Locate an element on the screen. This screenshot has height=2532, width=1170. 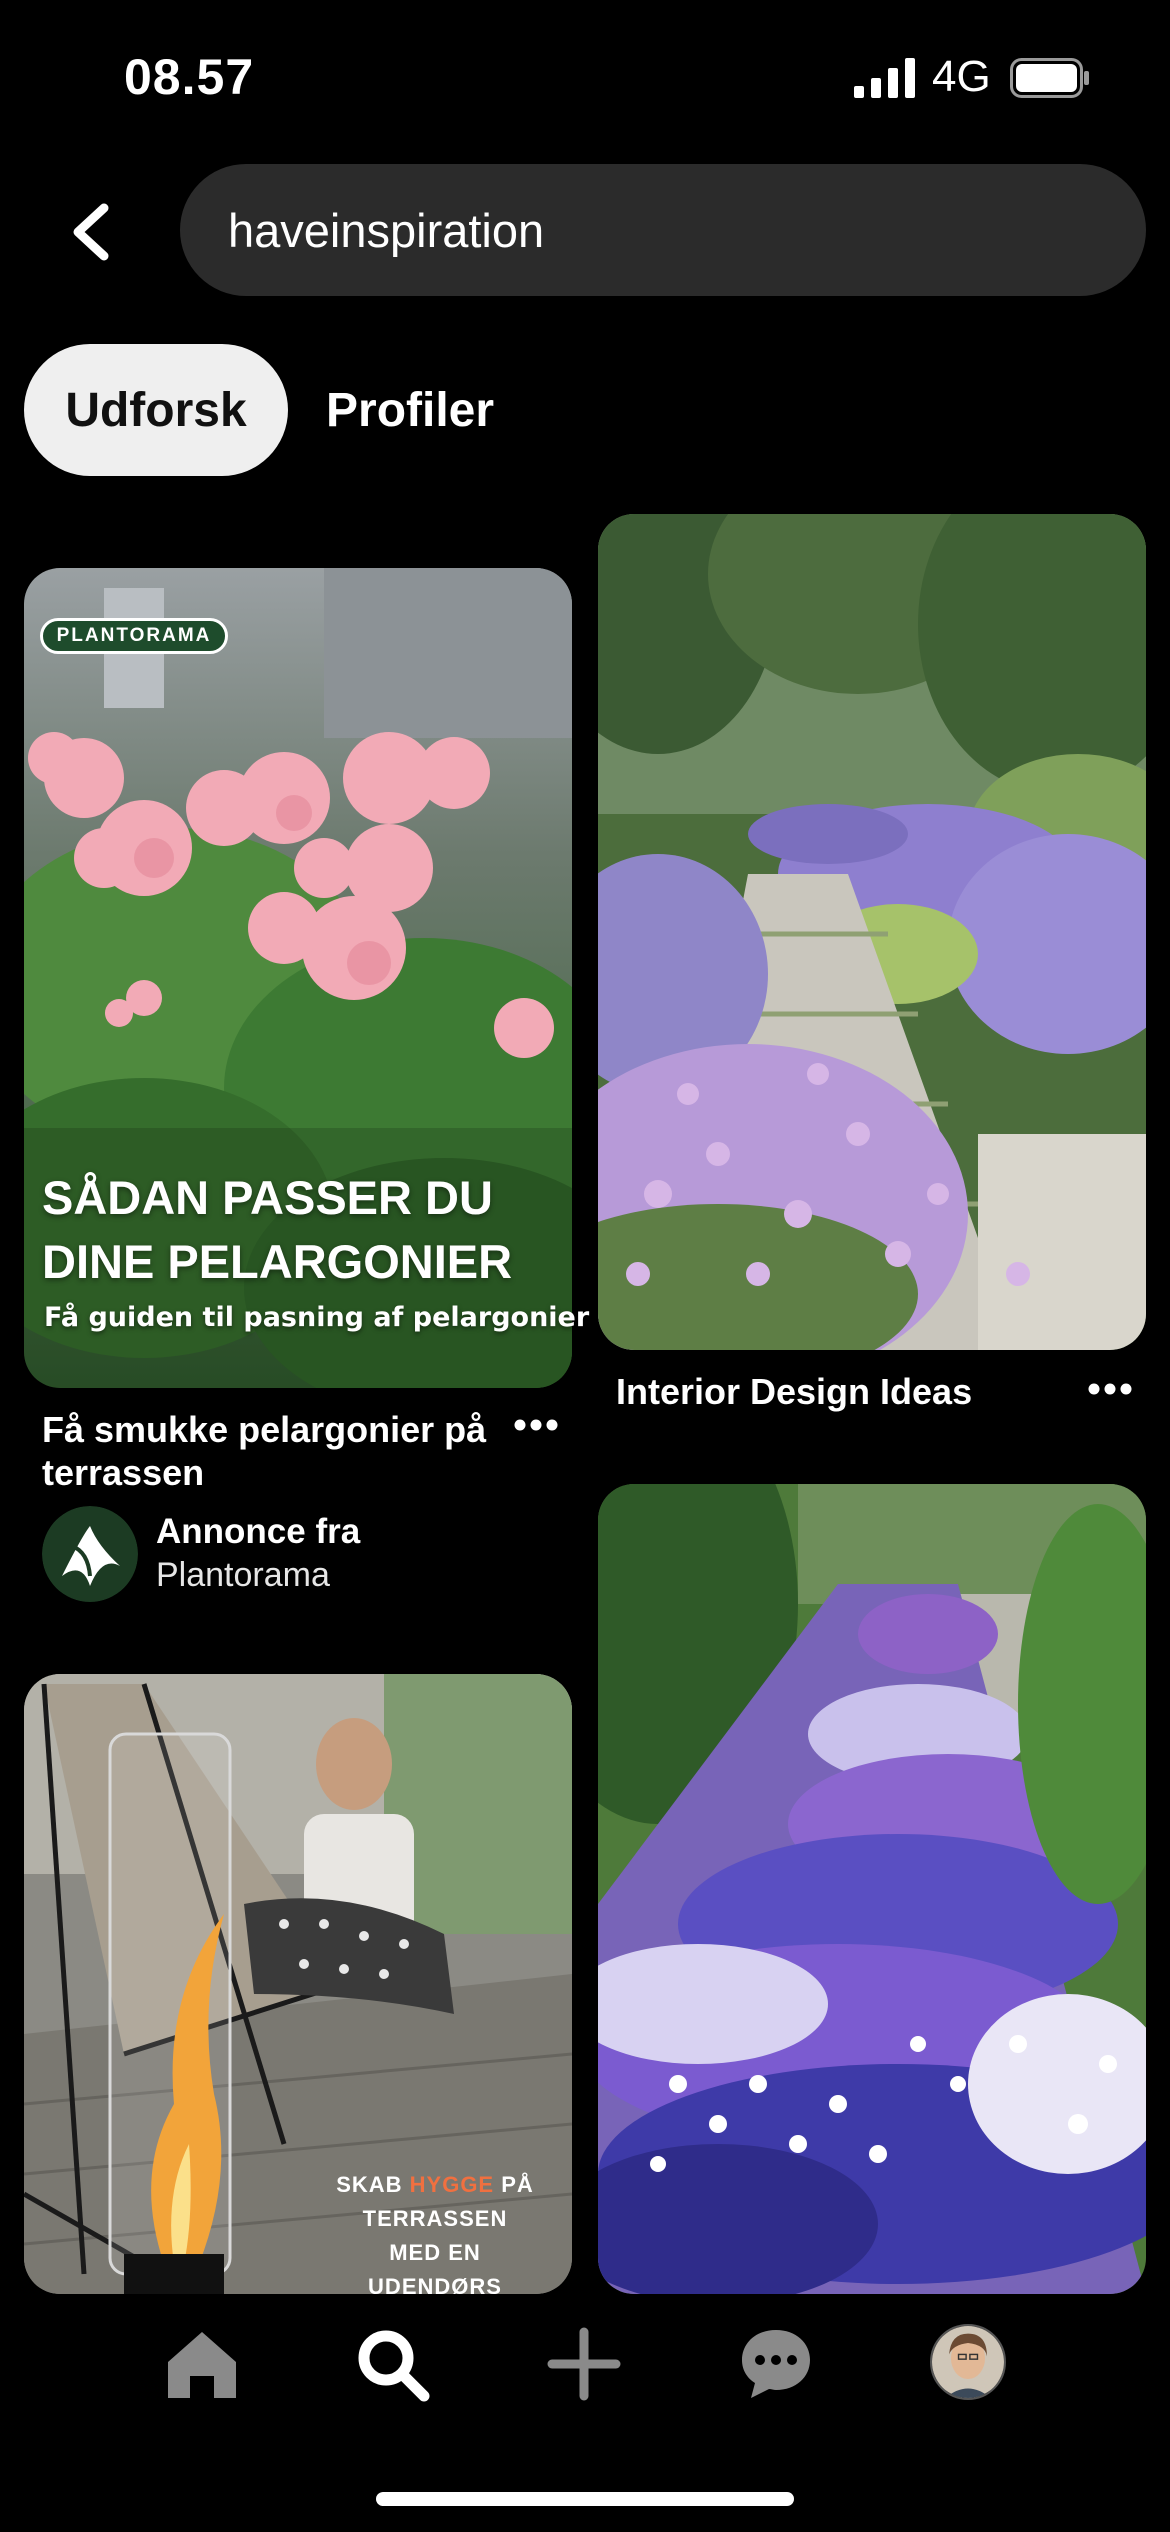
pin-image-ad-text: SKAB HYGGE PÅ TERRASSEN MED EN UDENDØRS is located at coordinates (435, 2235).